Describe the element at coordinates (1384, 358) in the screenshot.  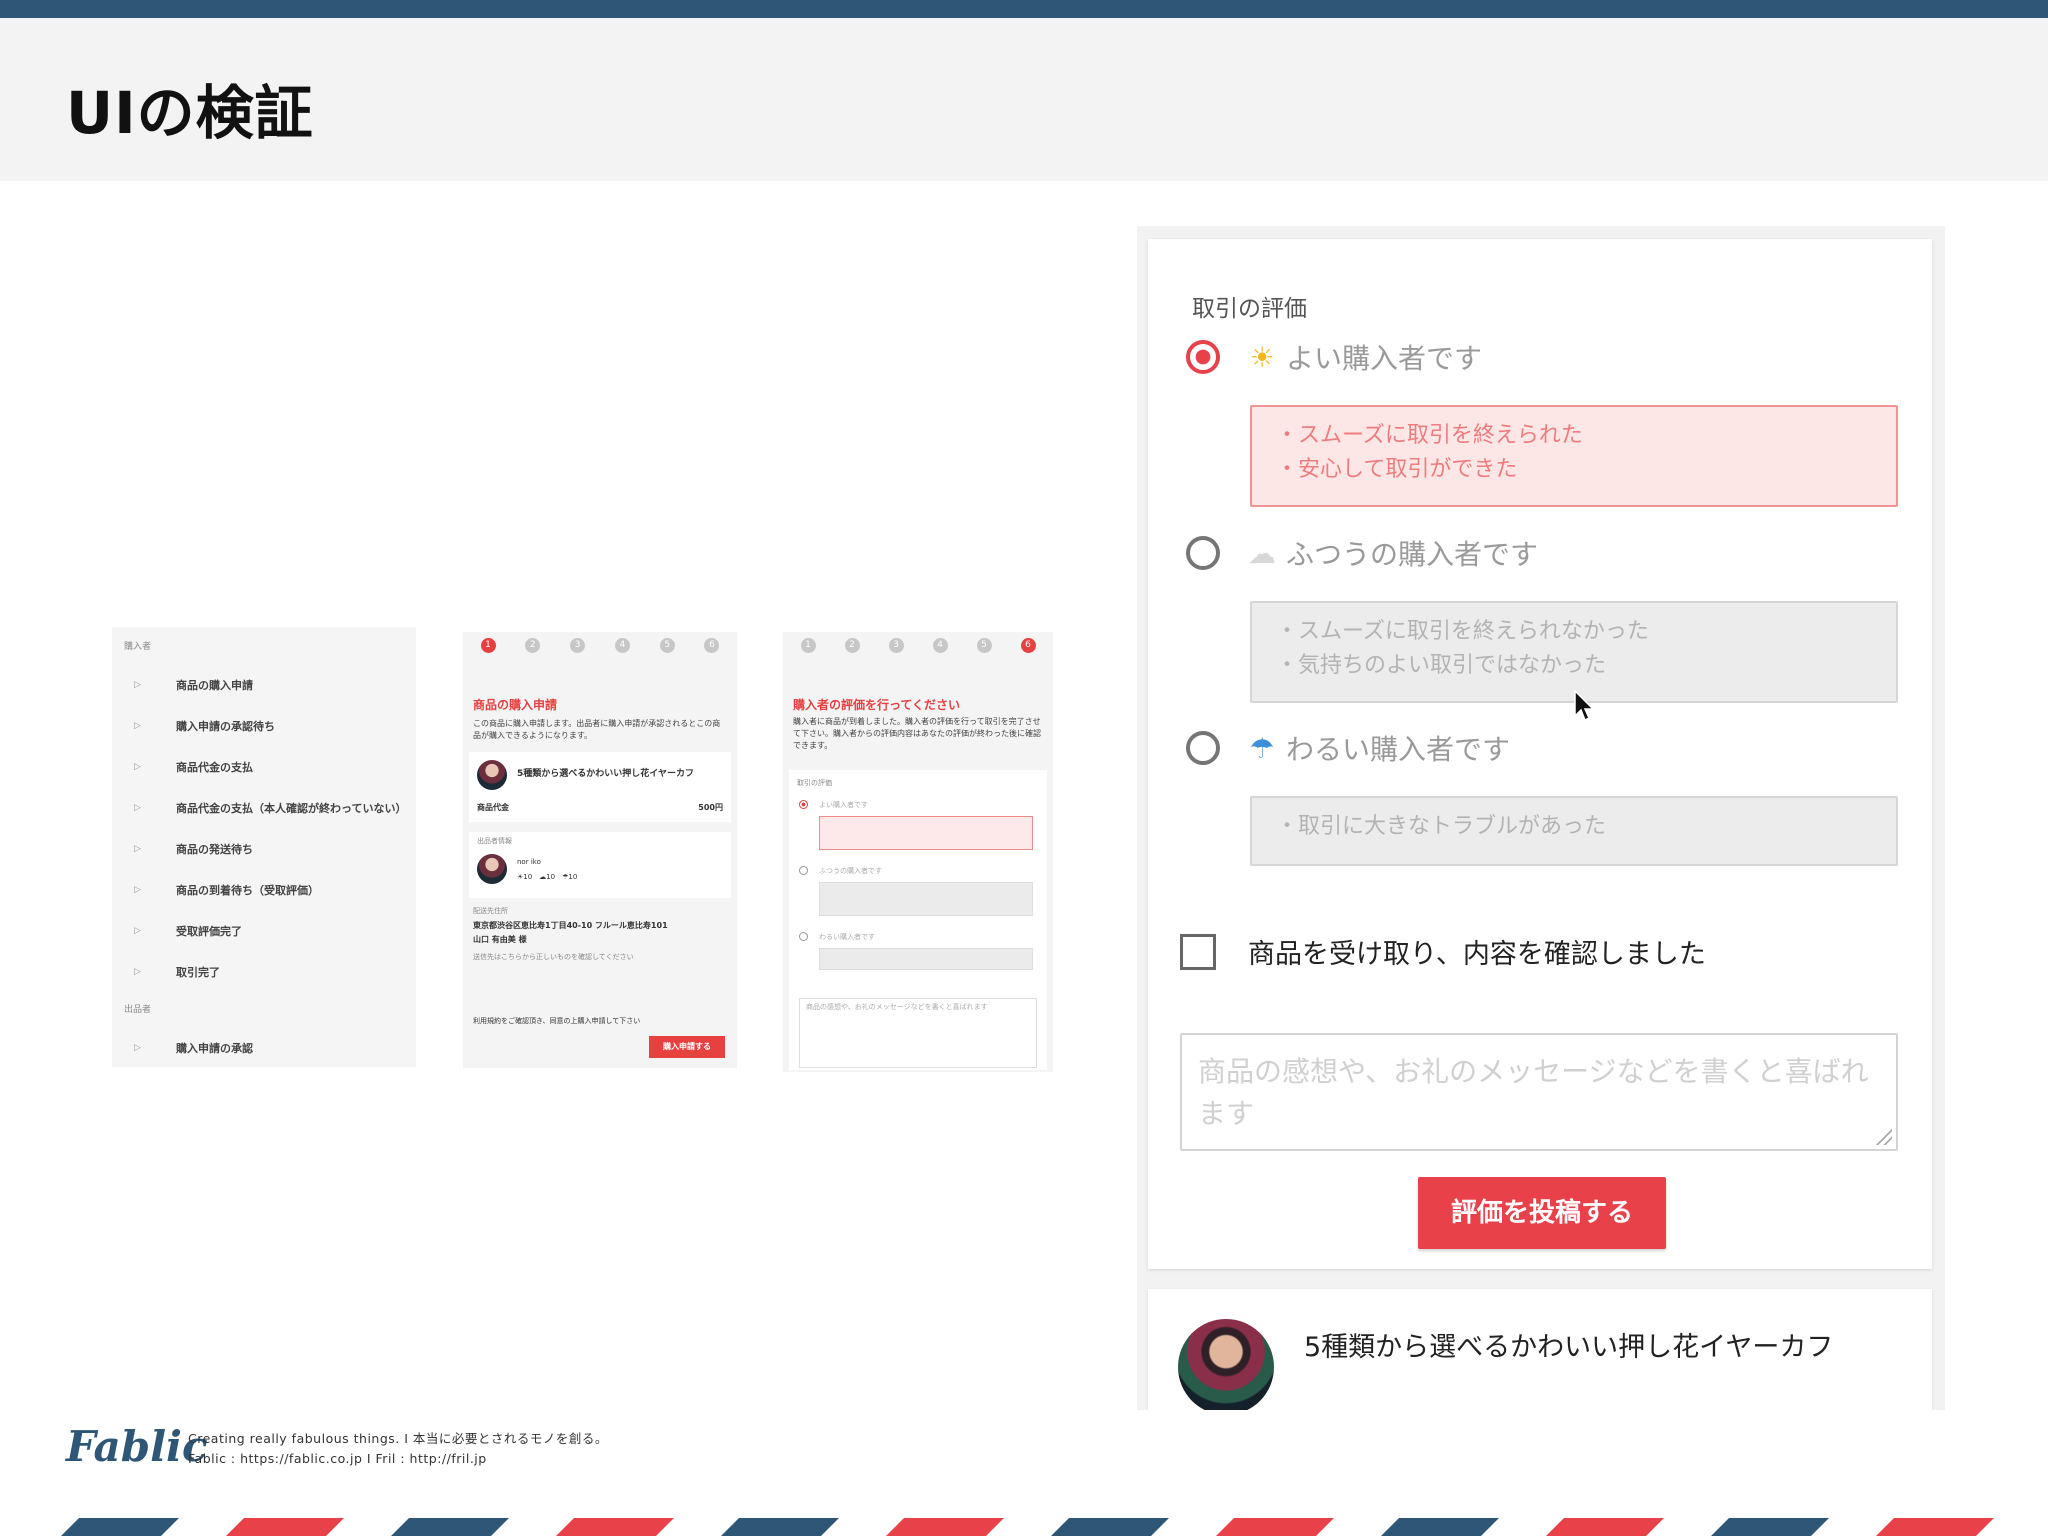
I see `option-good-label: よい購入者です` at that location.